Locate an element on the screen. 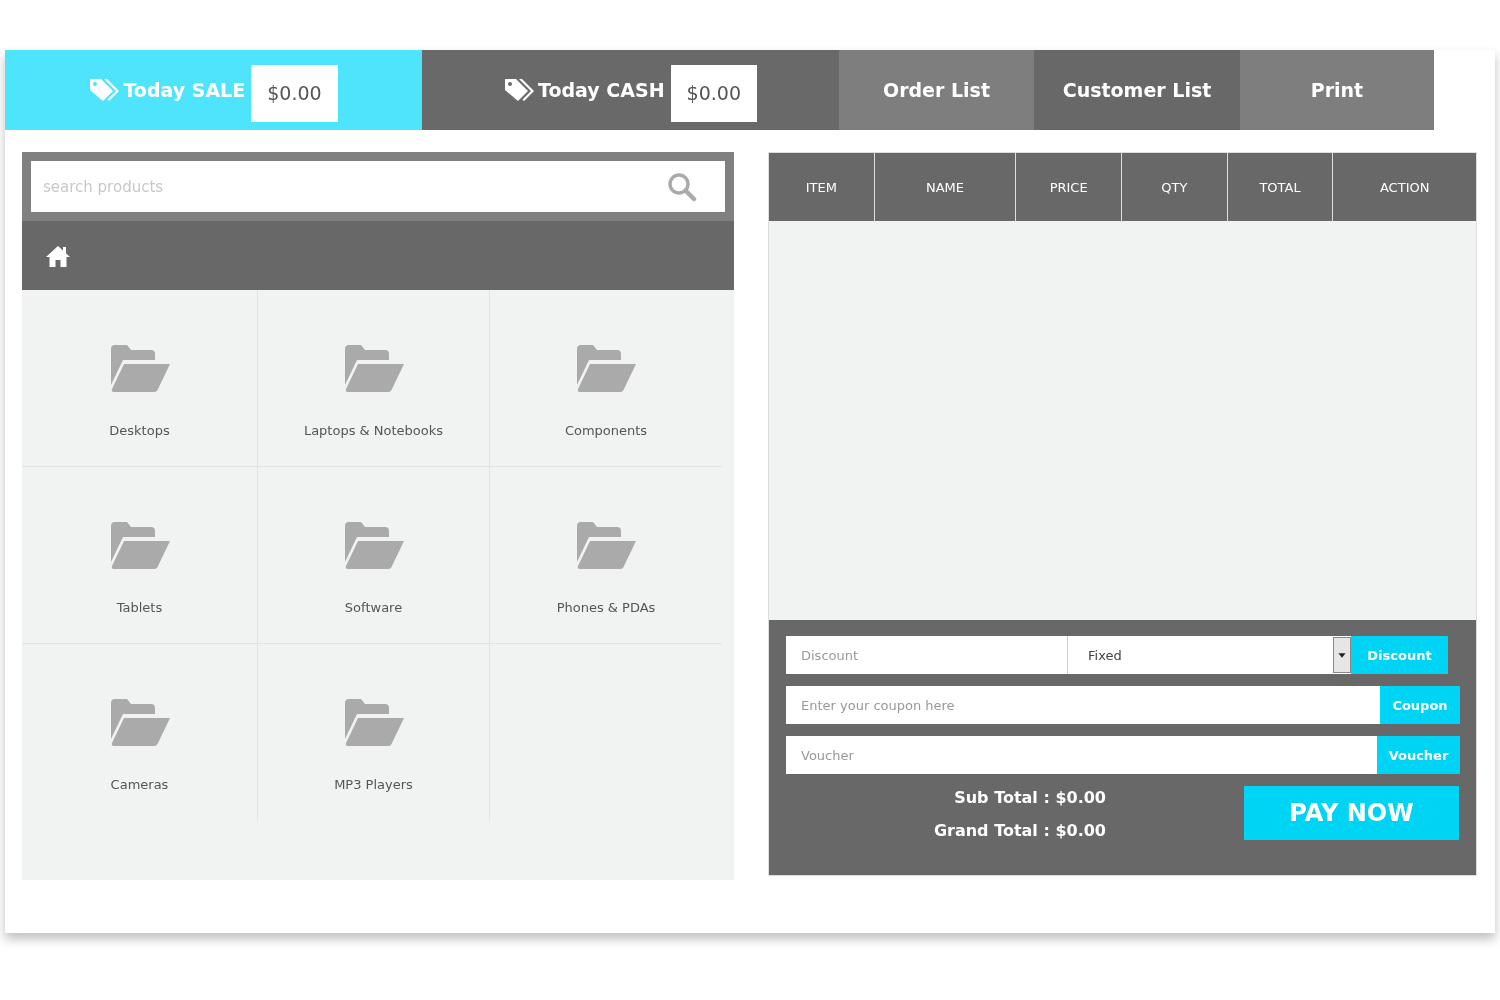 The width and height of the screenshot is (1500, 1000). search-icon is located at coordinates (682, 187).